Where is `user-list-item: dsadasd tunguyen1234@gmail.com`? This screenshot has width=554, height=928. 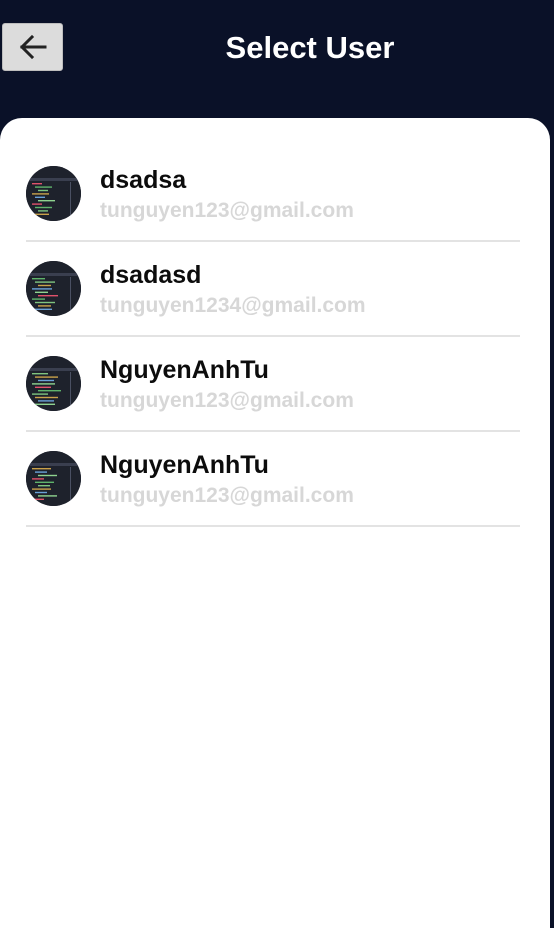 user-list-item: dsadasd tunguyen1234@gmail.com is located at coordinates (273, 289).